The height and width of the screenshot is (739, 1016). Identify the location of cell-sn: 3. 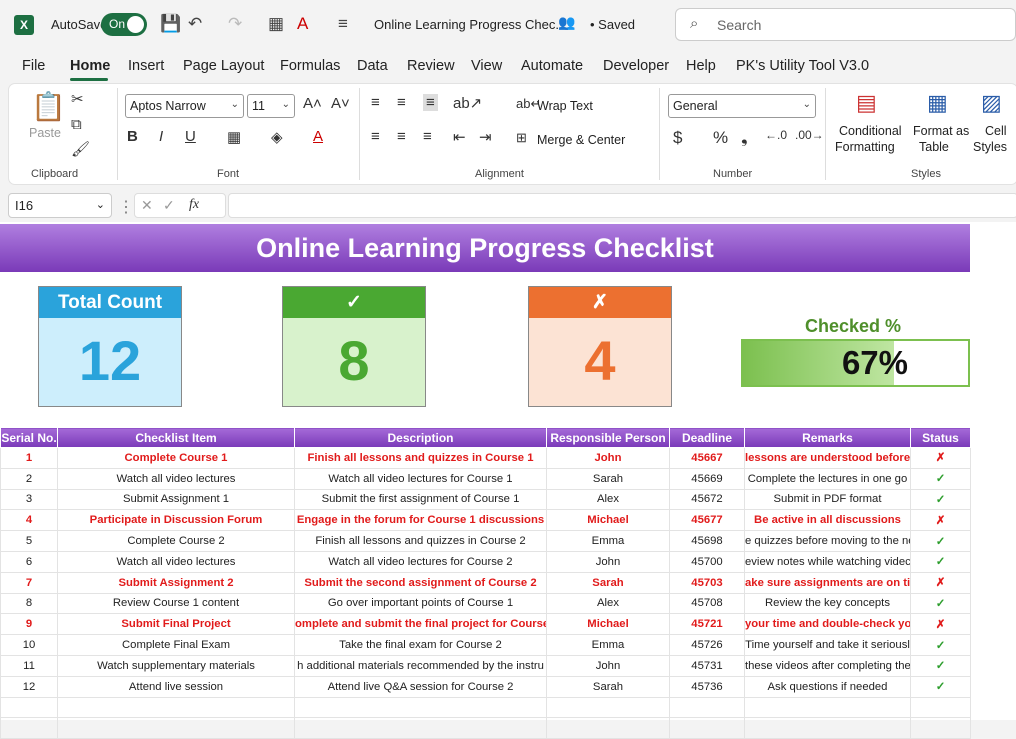
(29, 499).